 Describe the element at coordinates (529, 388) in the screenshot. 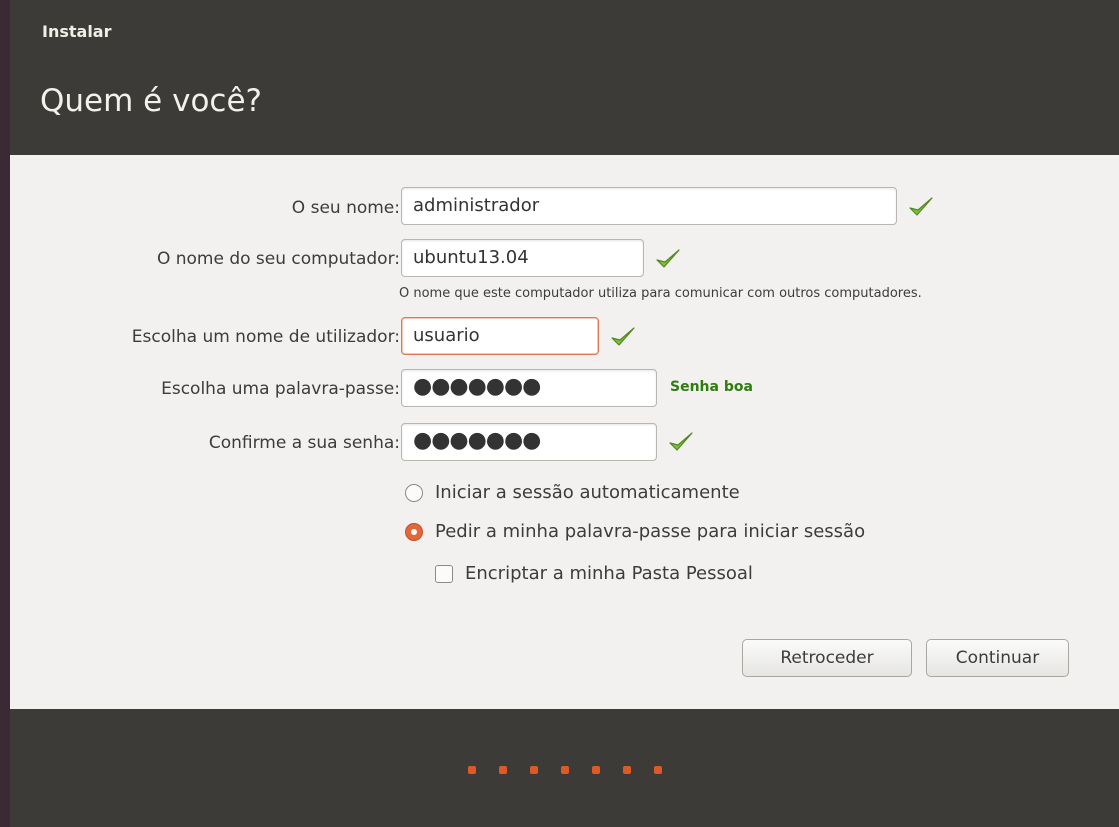

I see `password-input: ●●●●●●●` at that location.